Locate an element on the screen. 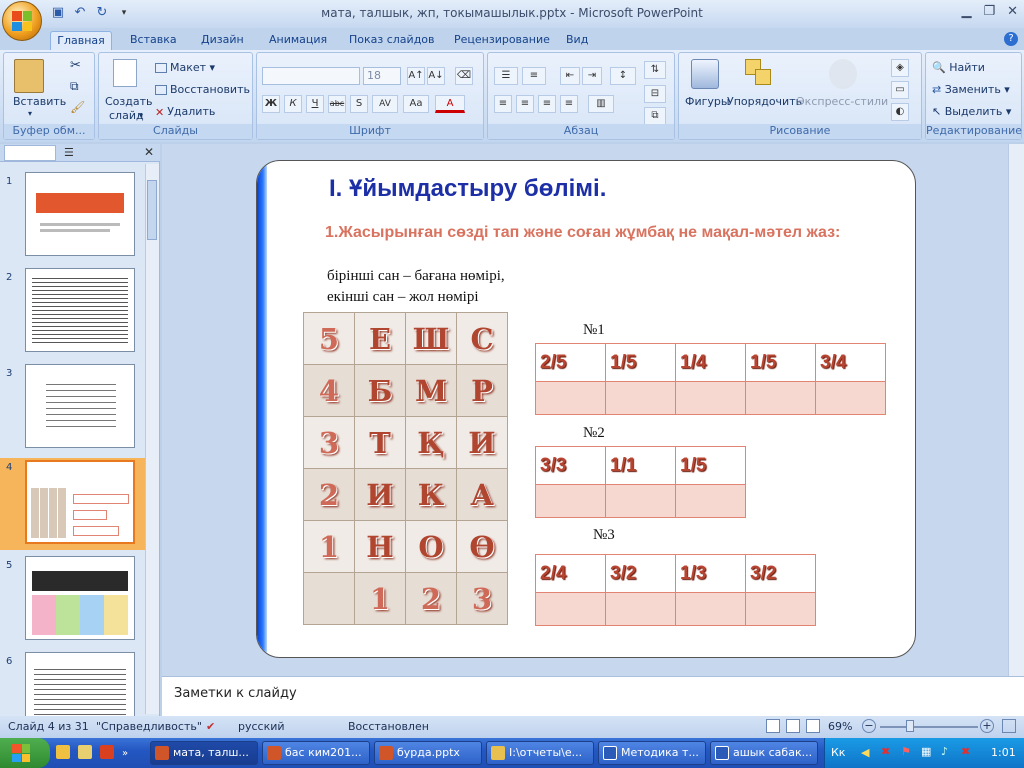 This screenshot has height=768, width=1024. theme-name: "Справедливость" is located at coordinates (149, 726).